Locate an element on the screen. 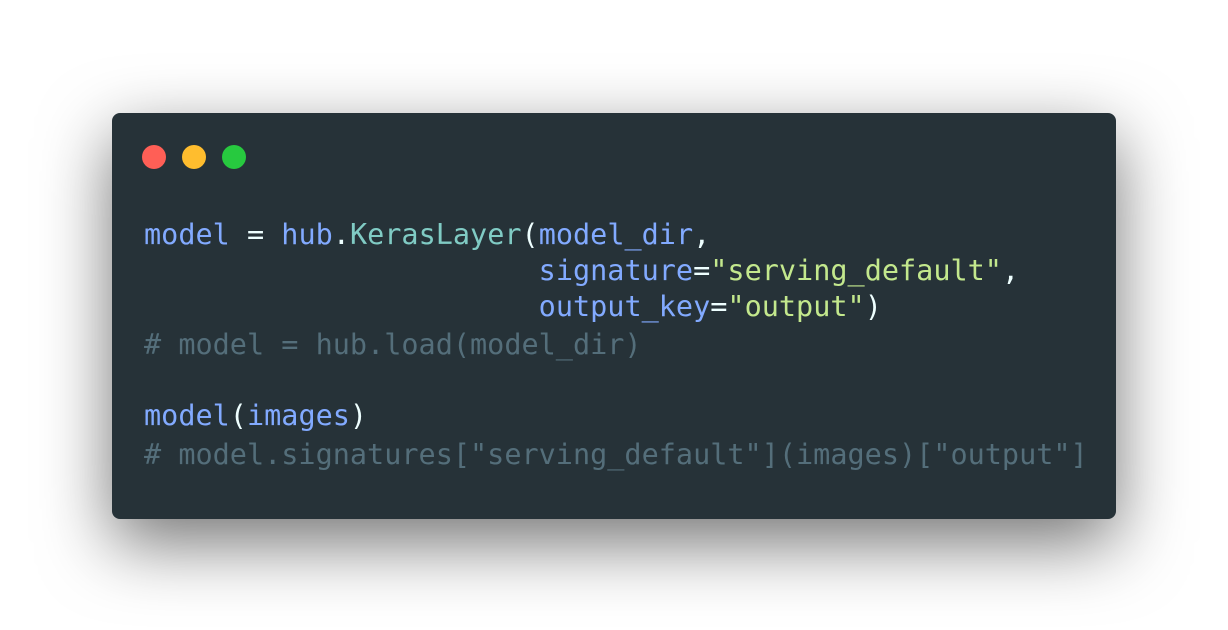 Image resolution: width=1228 pixels, height=630 pixels. code-line: output_key="output") is located at coordinates (513, 307).